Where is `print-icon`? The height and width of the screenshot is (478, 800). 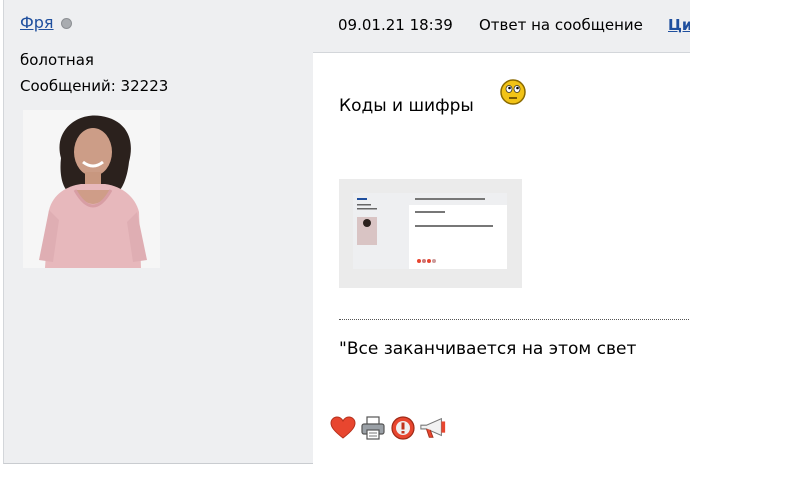 print-icon is located at coordinates (373, 428).